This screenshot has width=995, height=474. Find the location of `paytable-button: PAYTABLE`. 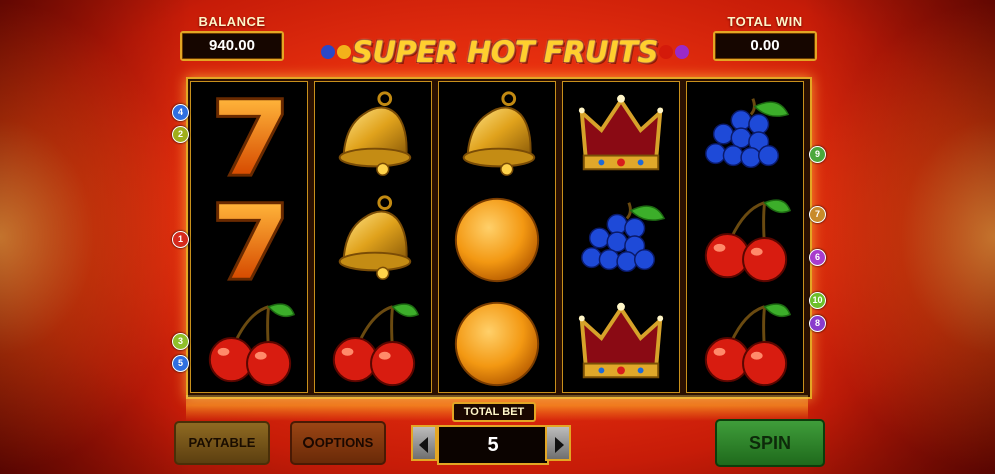

paytable-button: PAYTABLE is located at coordinates (222, 443).